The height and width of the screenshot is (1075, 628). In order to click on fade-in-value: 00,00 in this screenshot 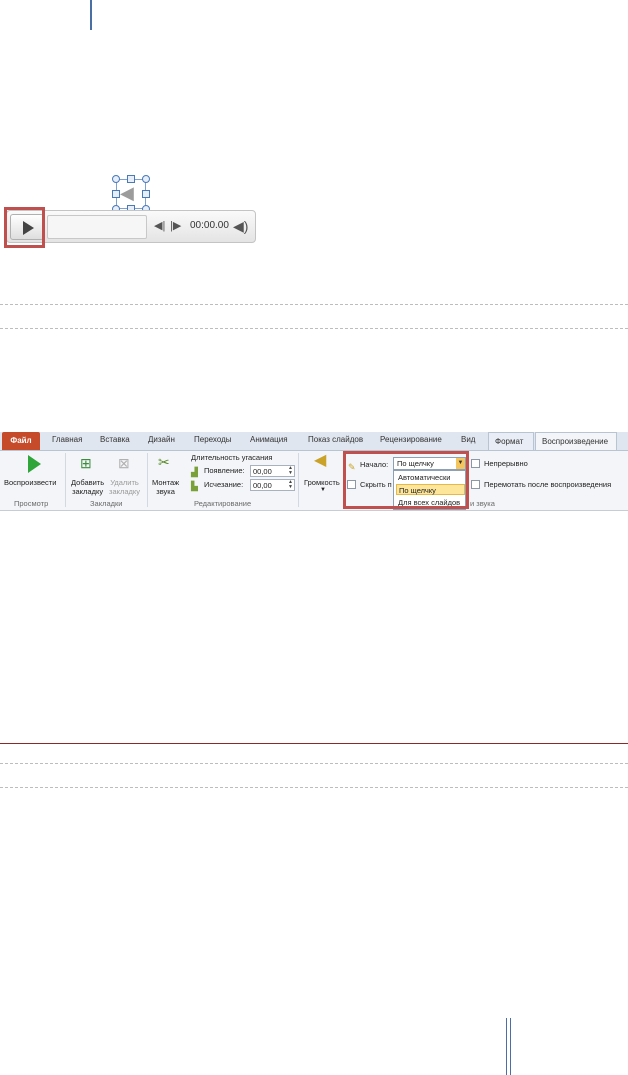, I will do `click(262, 471)`.